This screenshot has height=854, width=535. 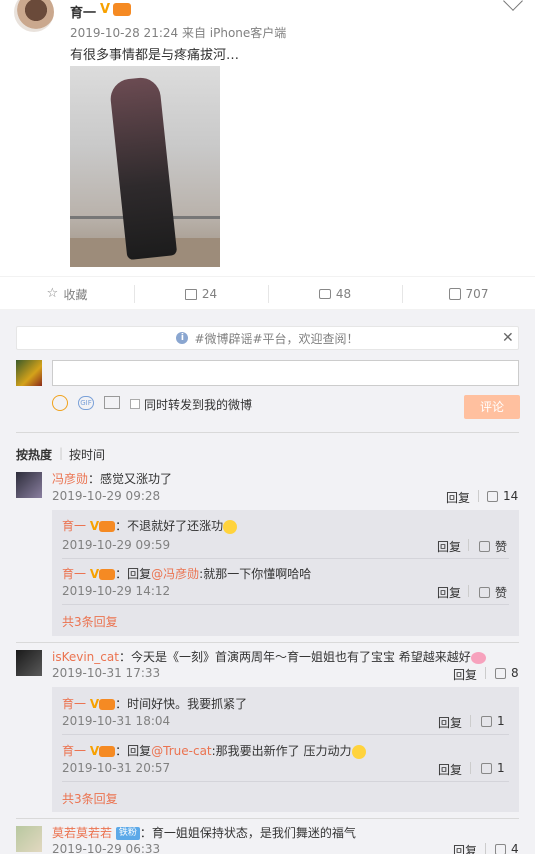 What do you see at coordinates (70, 479) in the screenshot?
I see `commenter-name: 冯彦勋` at bounding box center [70, 479].